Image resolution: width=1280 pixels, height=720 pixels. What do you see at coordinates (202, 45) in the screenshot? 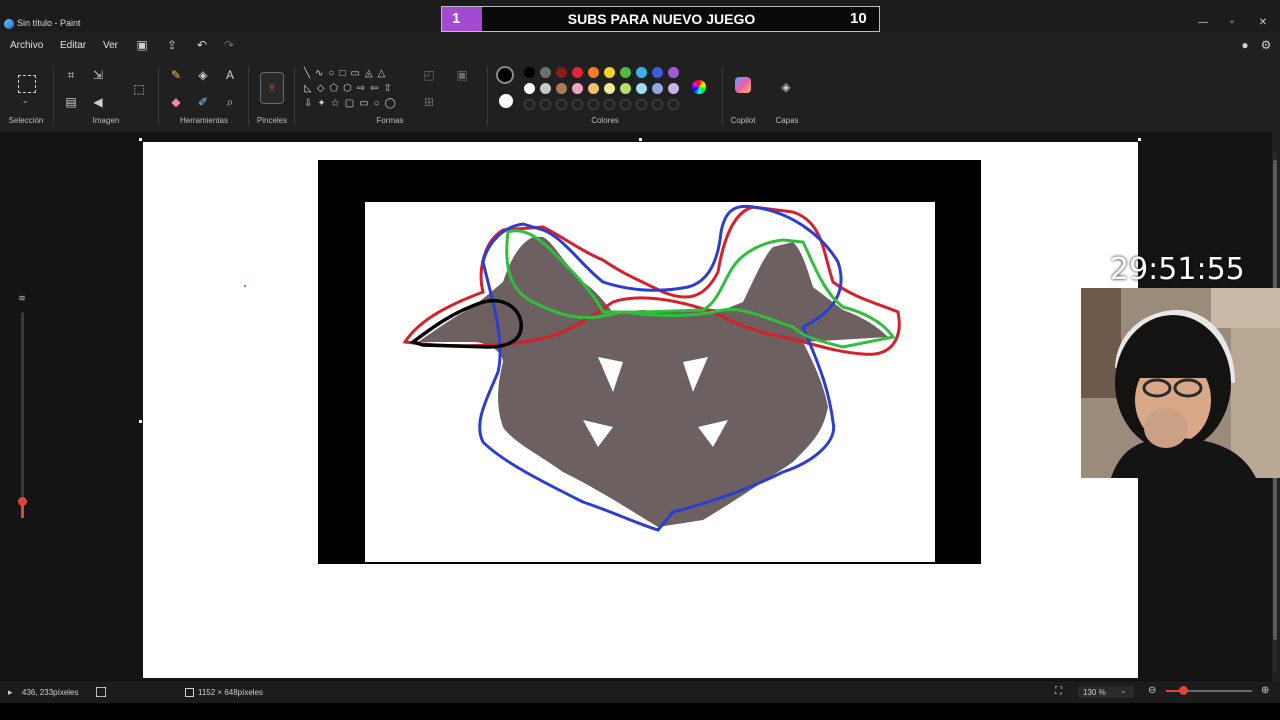
I see `undo-icon: ↶` at bounding box center [202, 45].